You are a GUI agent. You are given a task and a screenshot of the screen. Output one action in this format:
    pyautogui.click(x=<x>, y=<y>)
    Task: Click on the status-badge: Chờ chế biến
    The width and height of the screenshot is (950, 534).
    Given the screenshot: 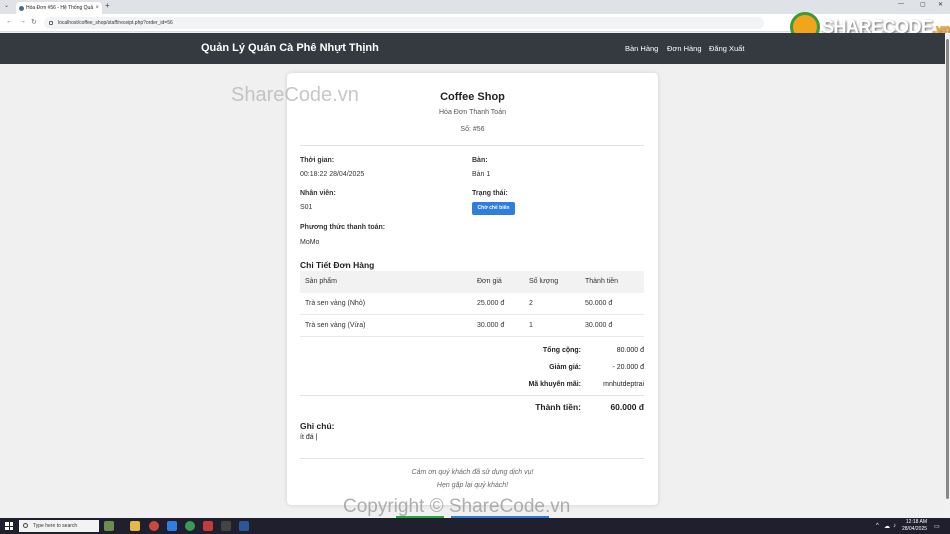 What is the action you would take?
    pyautogui.click(x=493, y=208)
    